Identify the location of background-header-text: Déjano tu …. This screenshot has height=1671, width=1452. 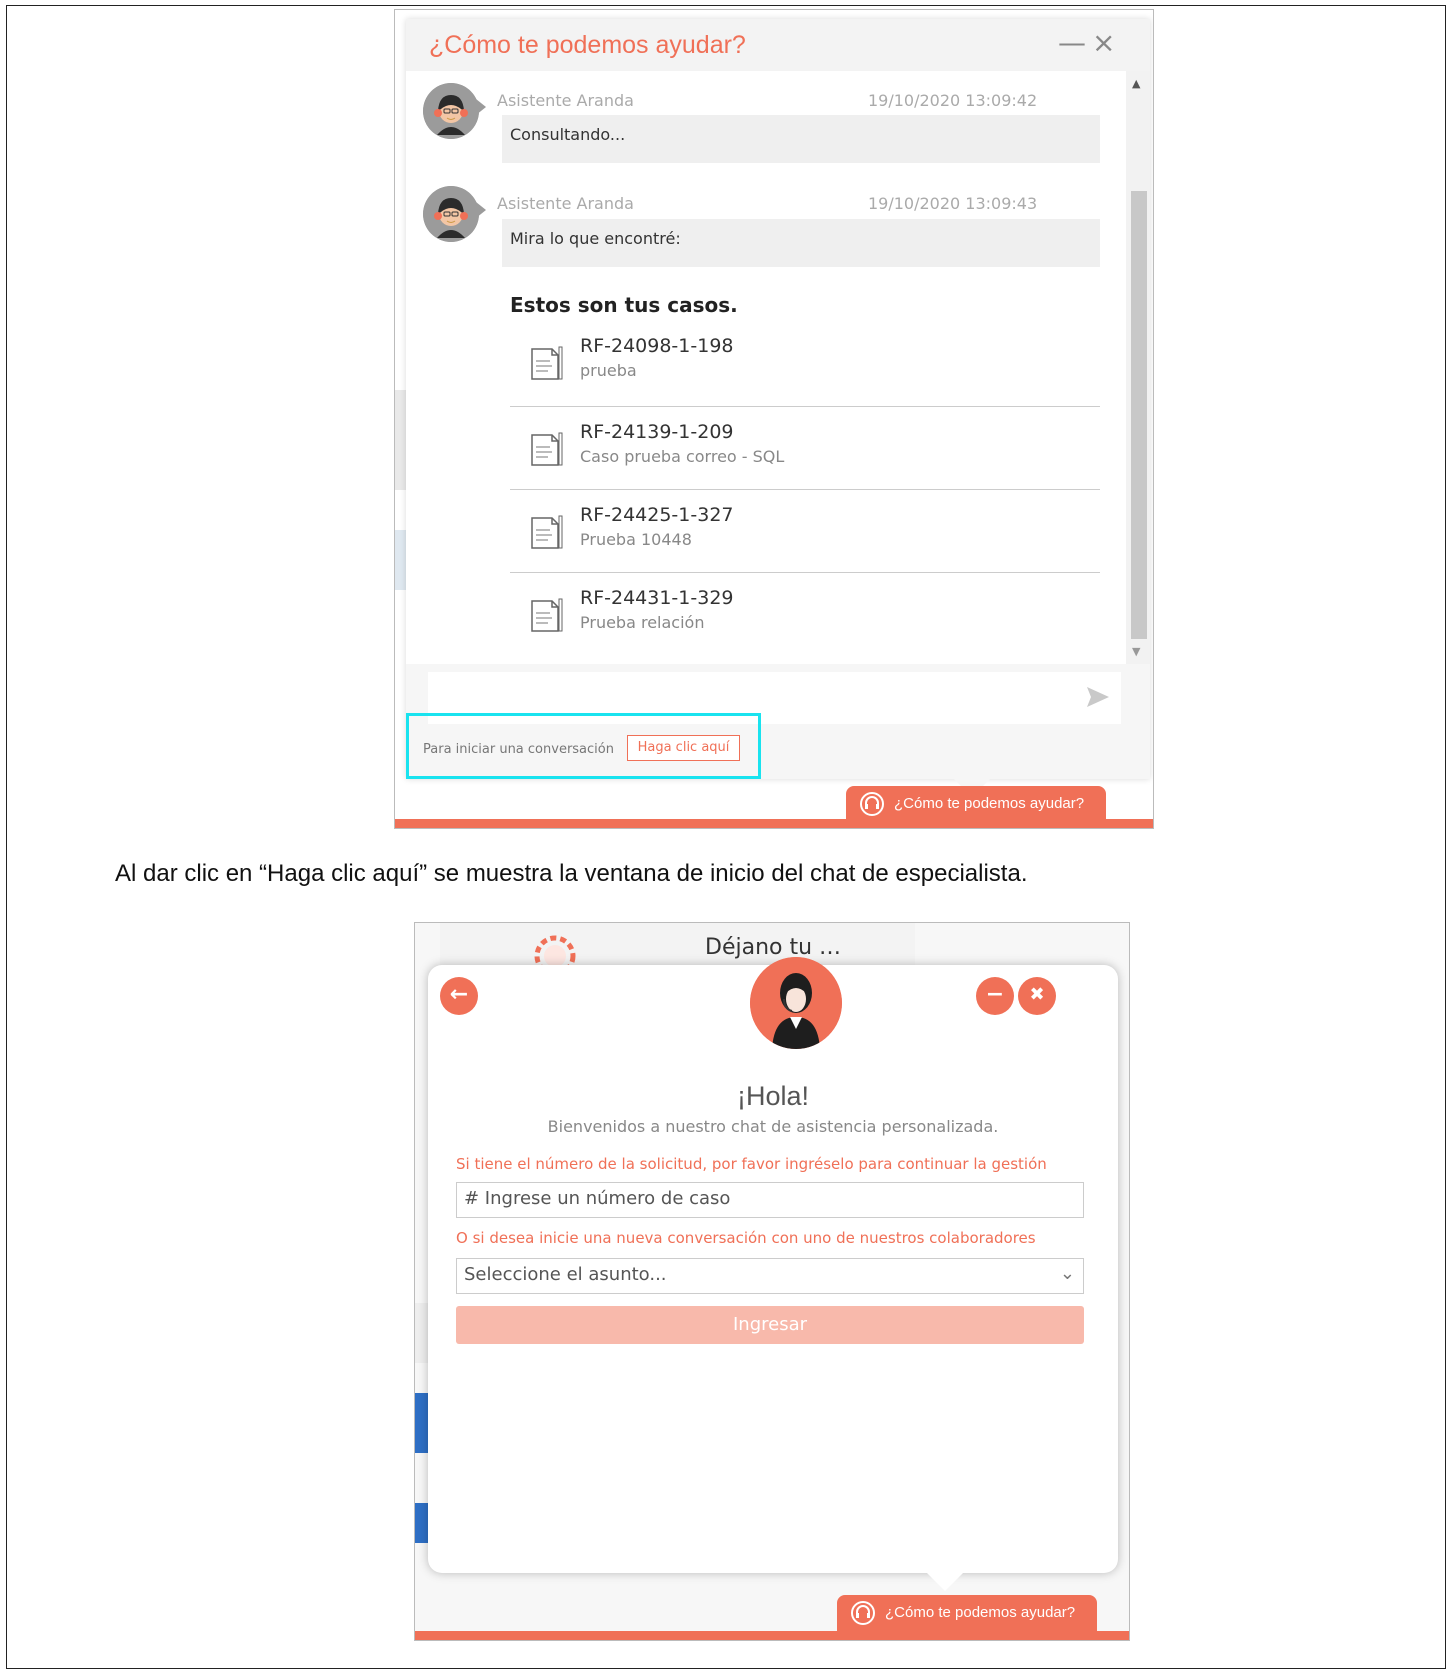
(773, 947).